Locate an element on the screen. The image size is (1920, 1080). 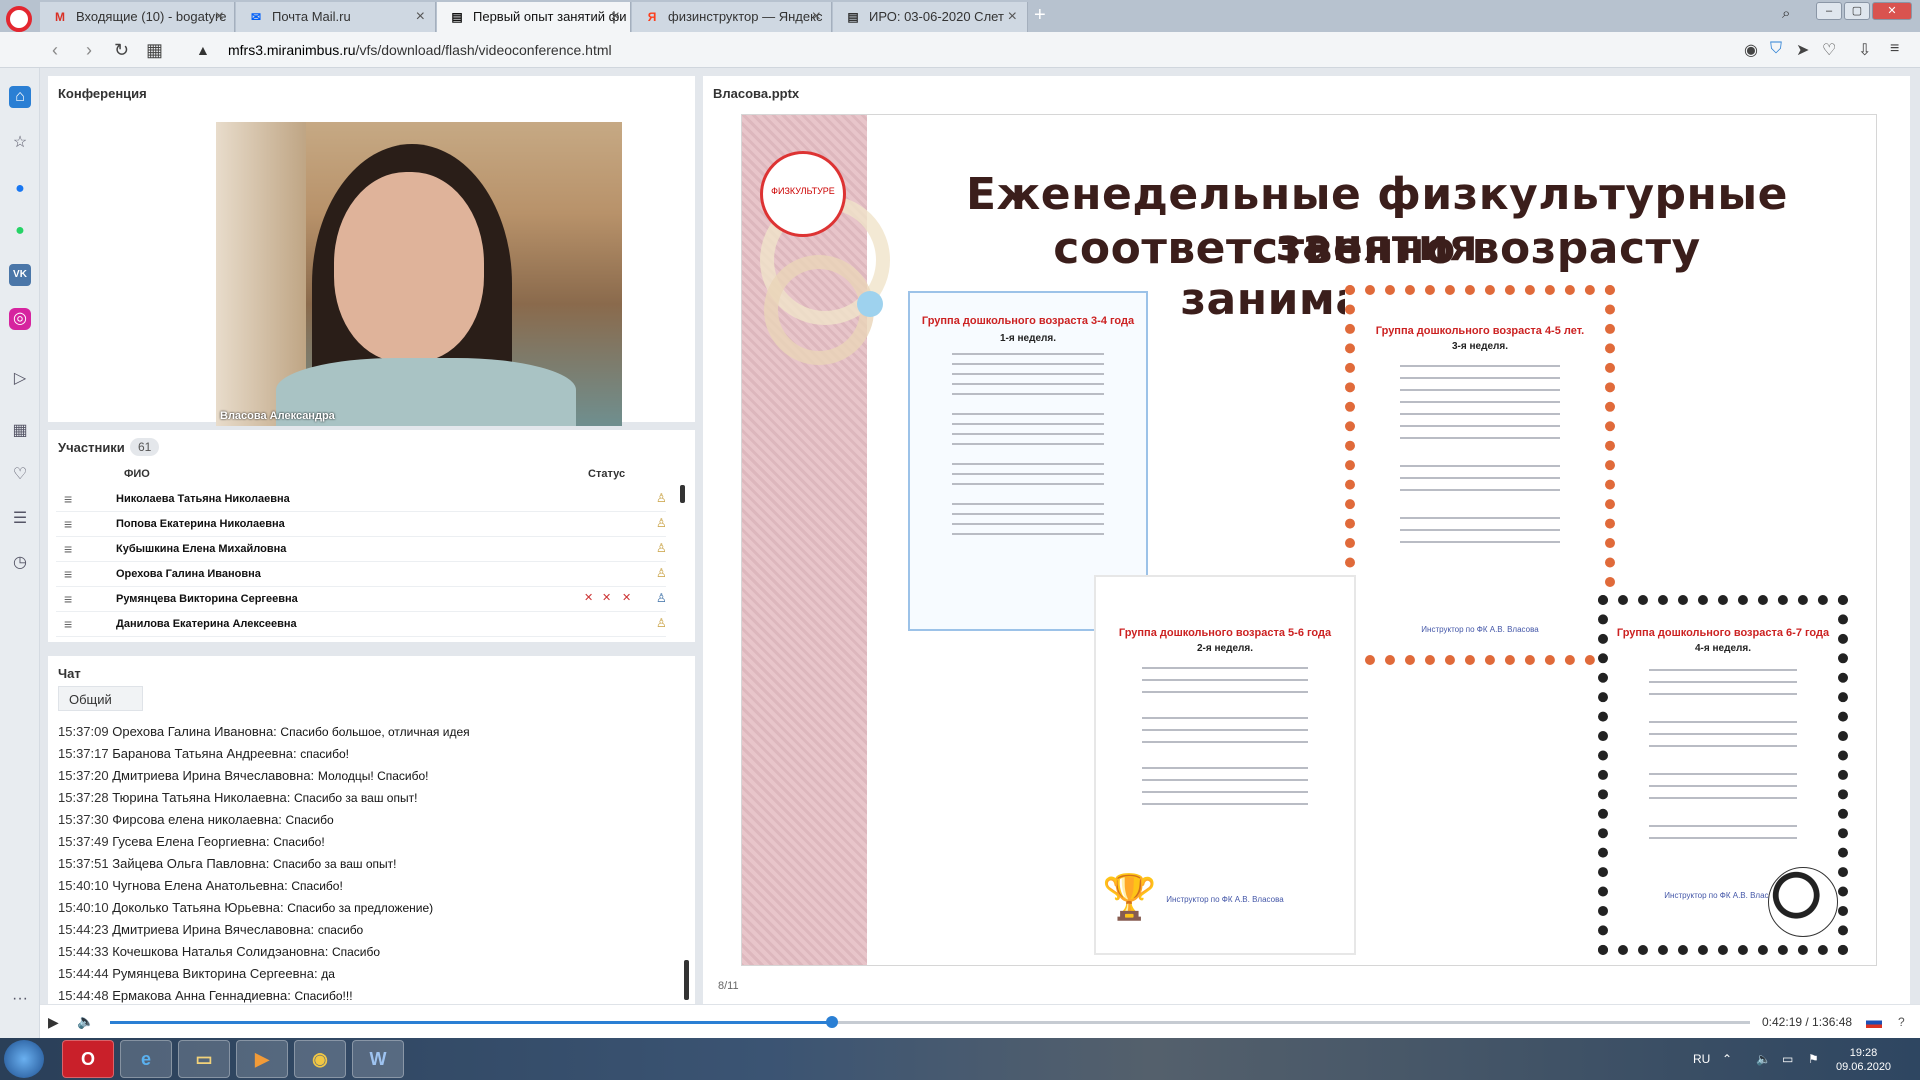
participant-row: ≡ Орехова Галина Ивановна ♙ is located at coordinates (361, 574).